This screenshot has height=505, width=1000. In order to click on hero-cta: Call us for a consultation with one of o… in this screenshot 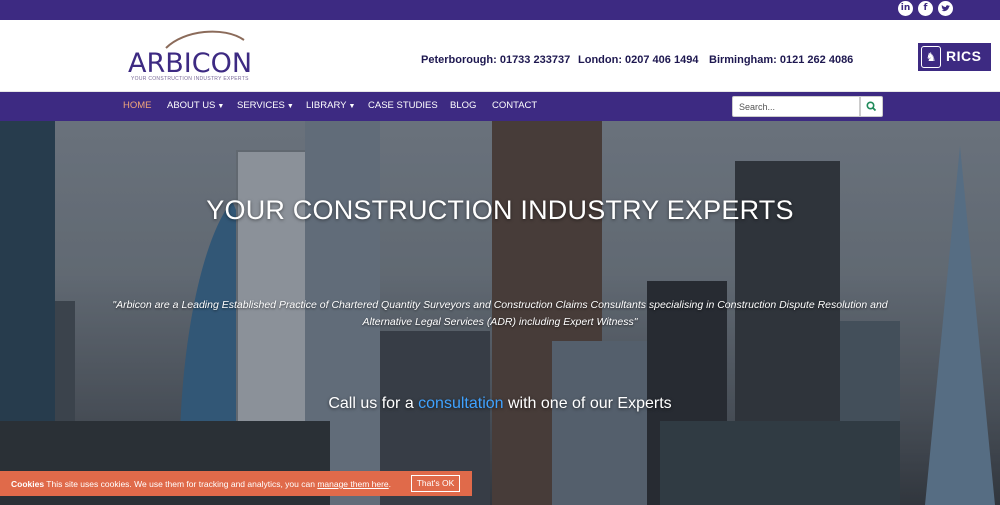, I will do `click(500, 404)`.